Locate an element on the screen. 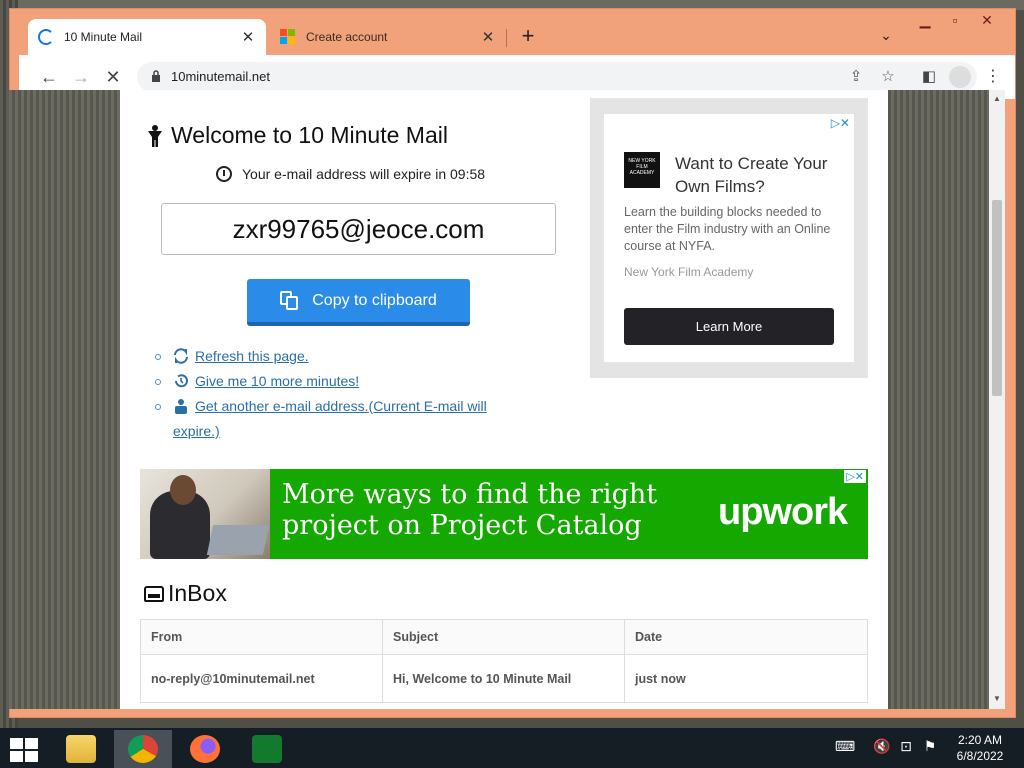 Image resolution: width=1024 pixels, height=768 pixels. inbox-tray-icon is located at coordinates (154, 593).